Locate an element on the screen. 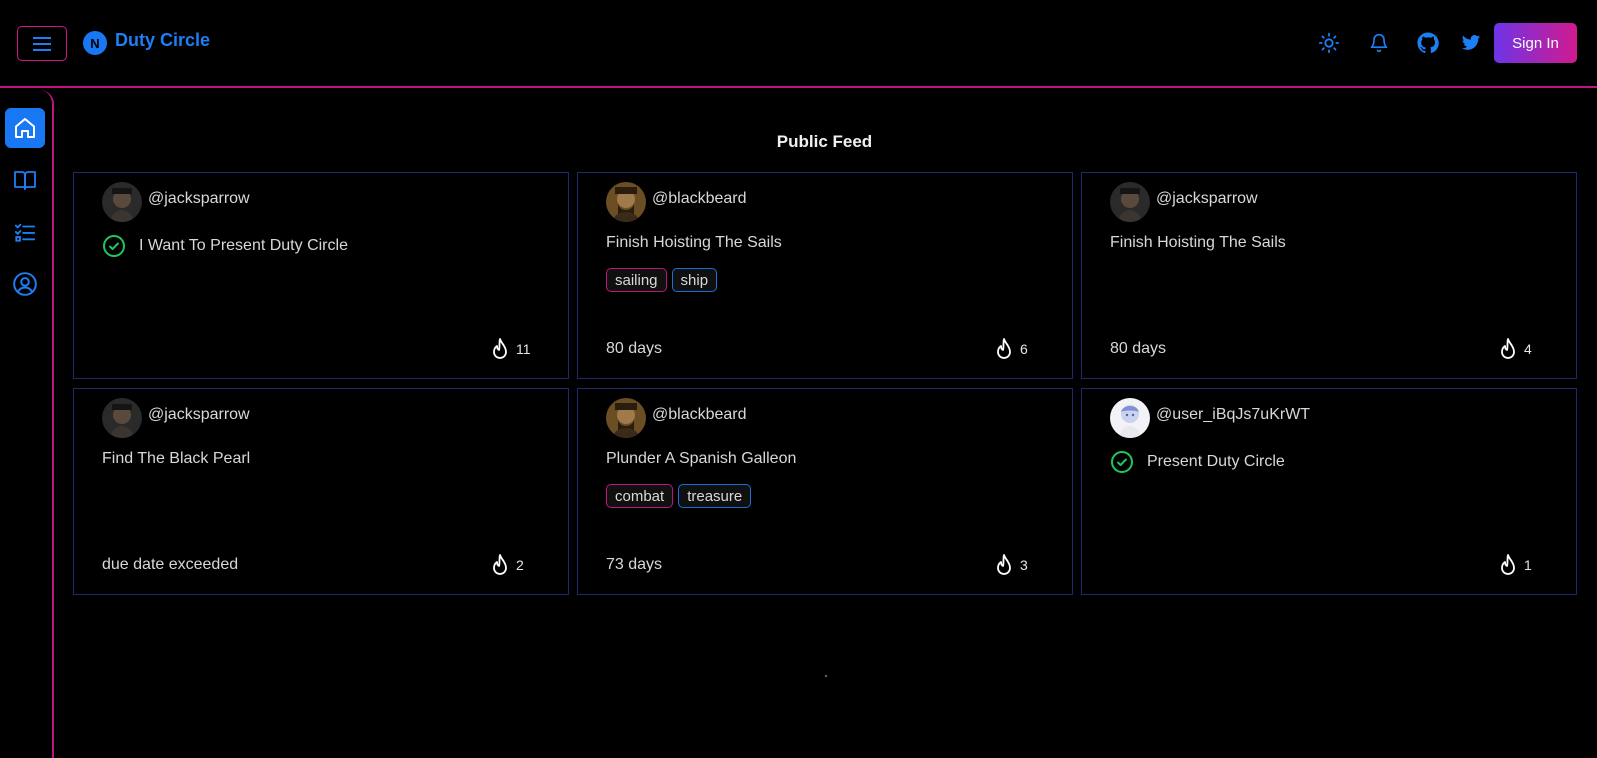 This screenshot has height=758, width=1597. sidebar is located at coordinates (27, 424).